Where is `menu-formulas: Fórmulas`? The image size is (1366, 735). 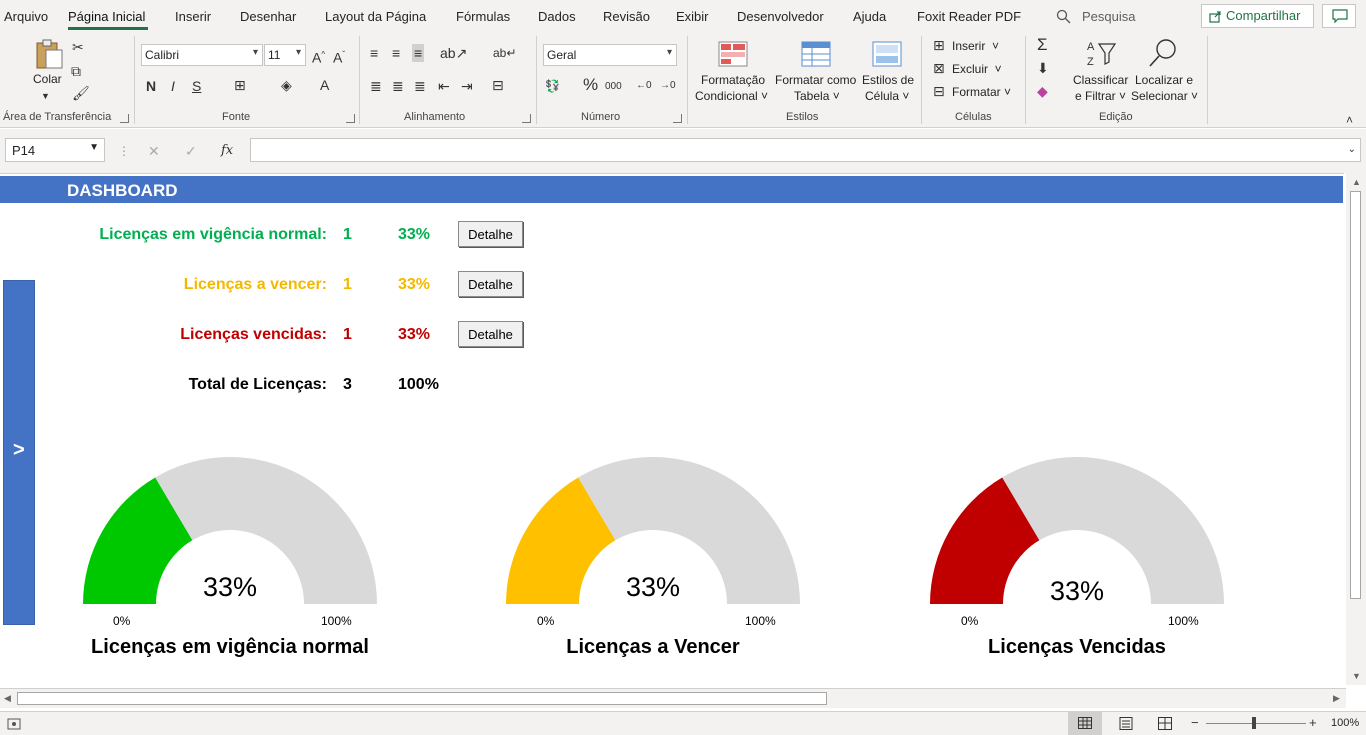
menu-formulas: Fórmulas is located at coordinates (483, 16).